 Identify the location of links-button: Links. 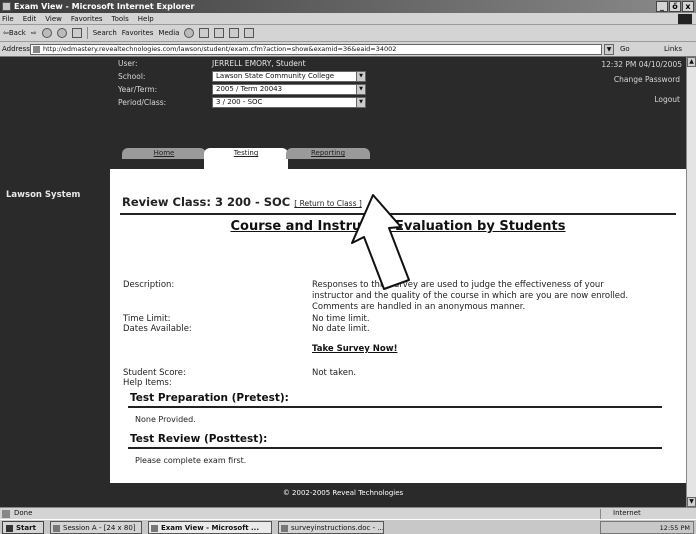
(673, 49).